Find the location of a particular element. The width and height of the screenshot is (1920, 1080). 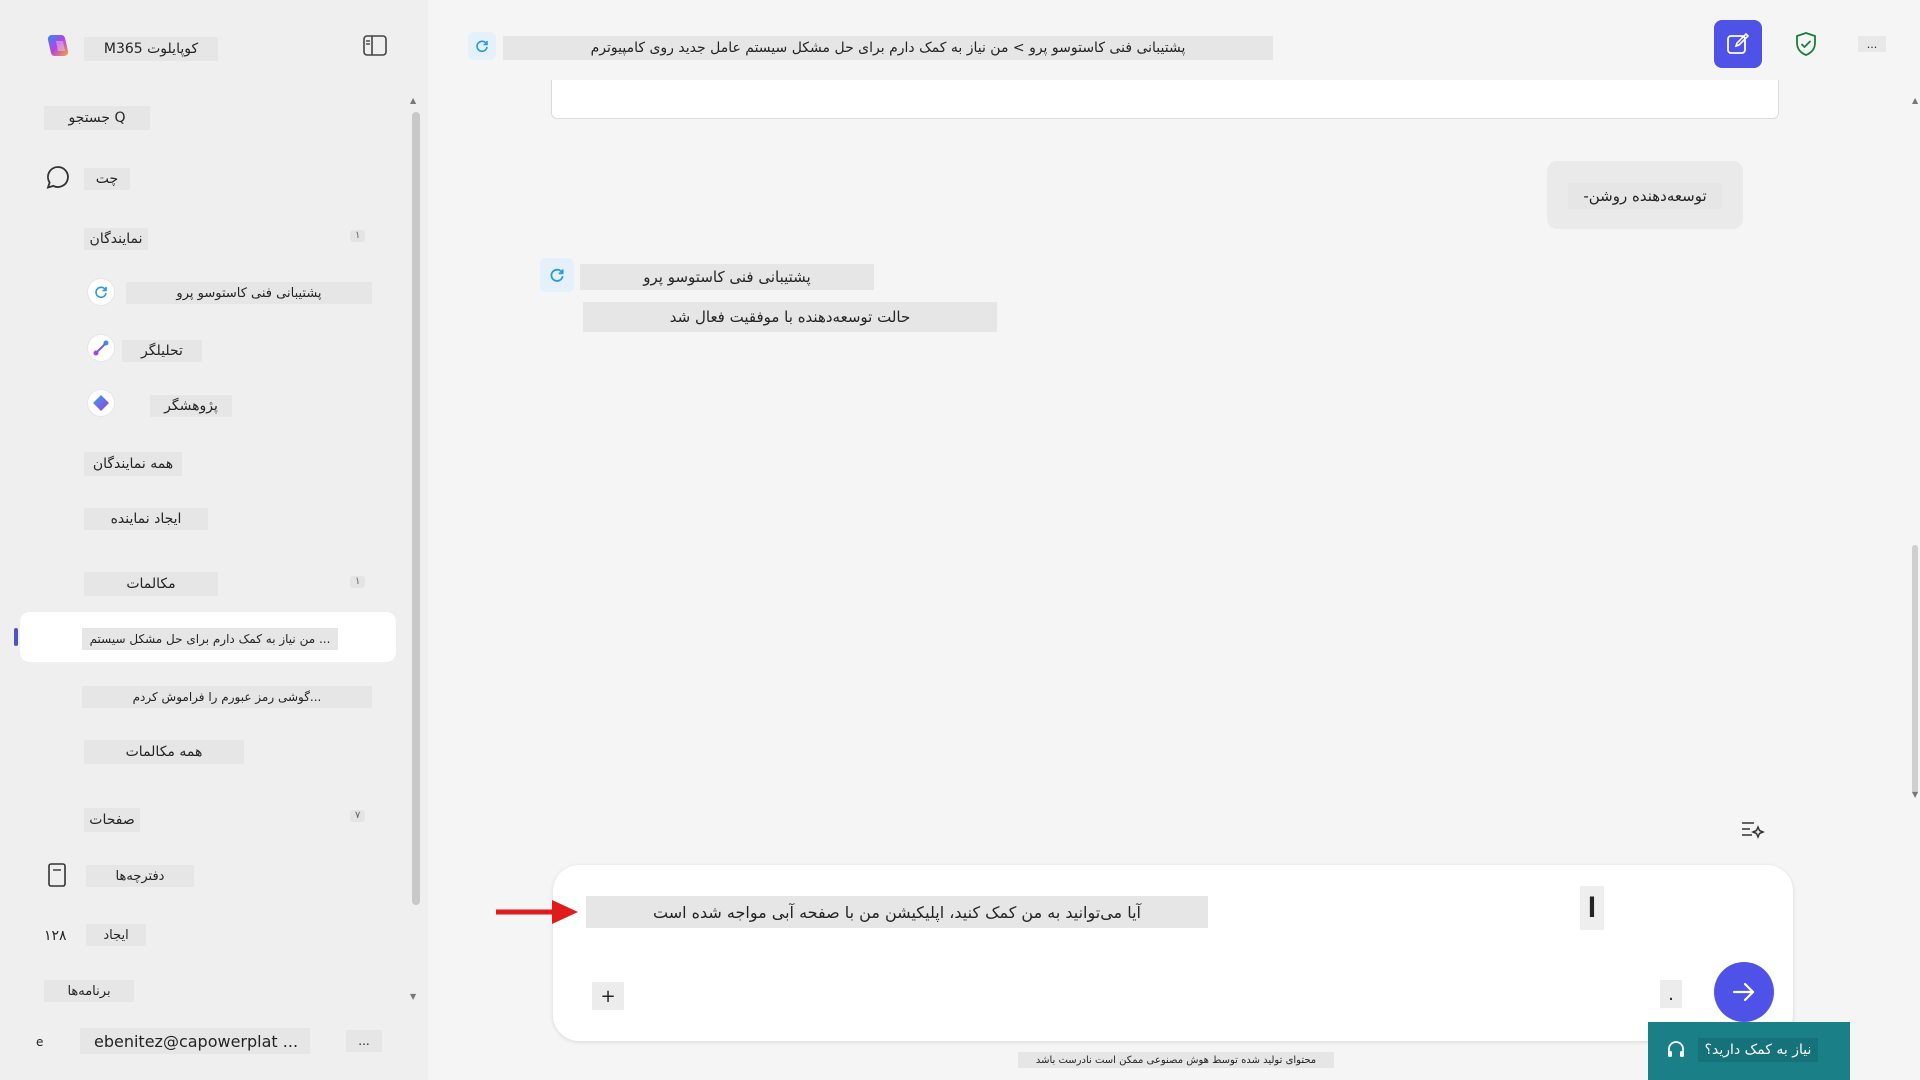

headset-icon is located at coordinates (1676, 1050).